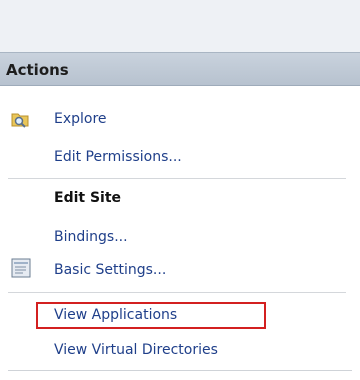  Describe the element at coordinates (21, 121) in the screenshot. I see `folder-search-icon` at that location.